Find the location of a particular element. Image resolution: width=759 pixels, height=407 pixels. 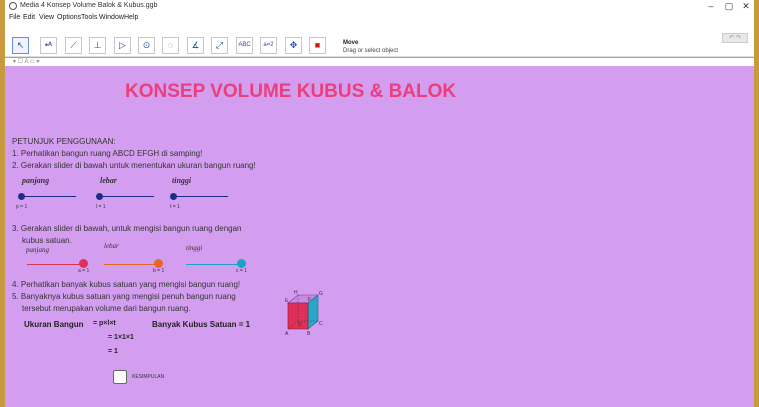

menu-help: Help is located at coordinates (131, 17).